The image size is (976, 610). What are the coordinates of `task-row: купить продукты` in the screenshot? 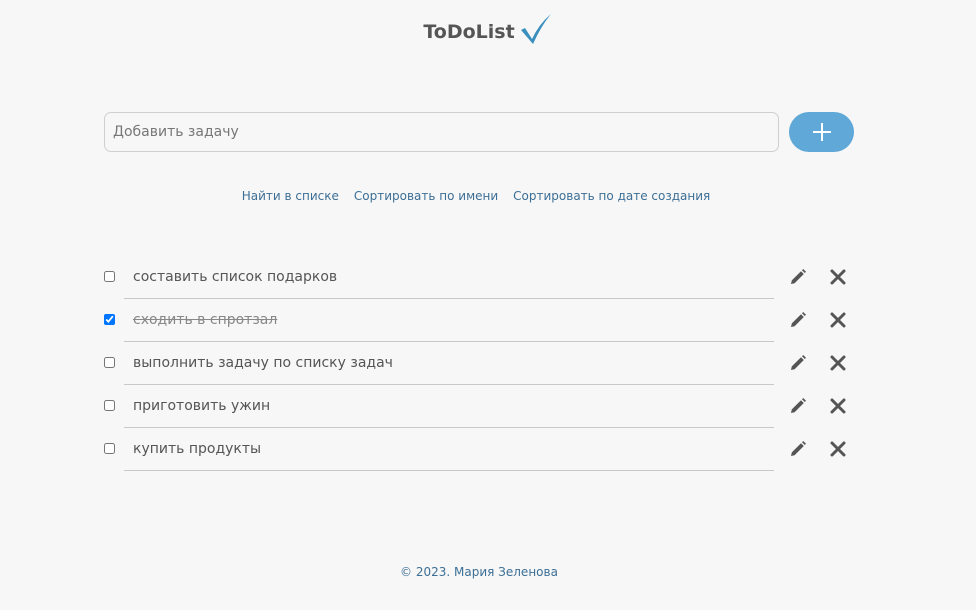 It's located at (484, 449).